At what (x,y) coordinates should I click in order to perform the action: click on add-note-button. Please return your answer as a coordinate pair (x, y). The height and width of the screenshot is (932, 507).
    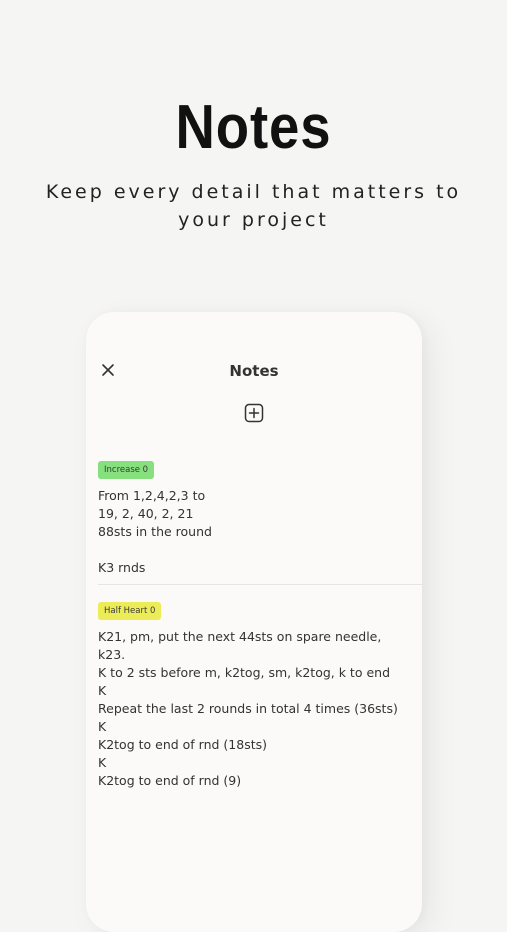
    Looking at the image, I should click on (254, 413).